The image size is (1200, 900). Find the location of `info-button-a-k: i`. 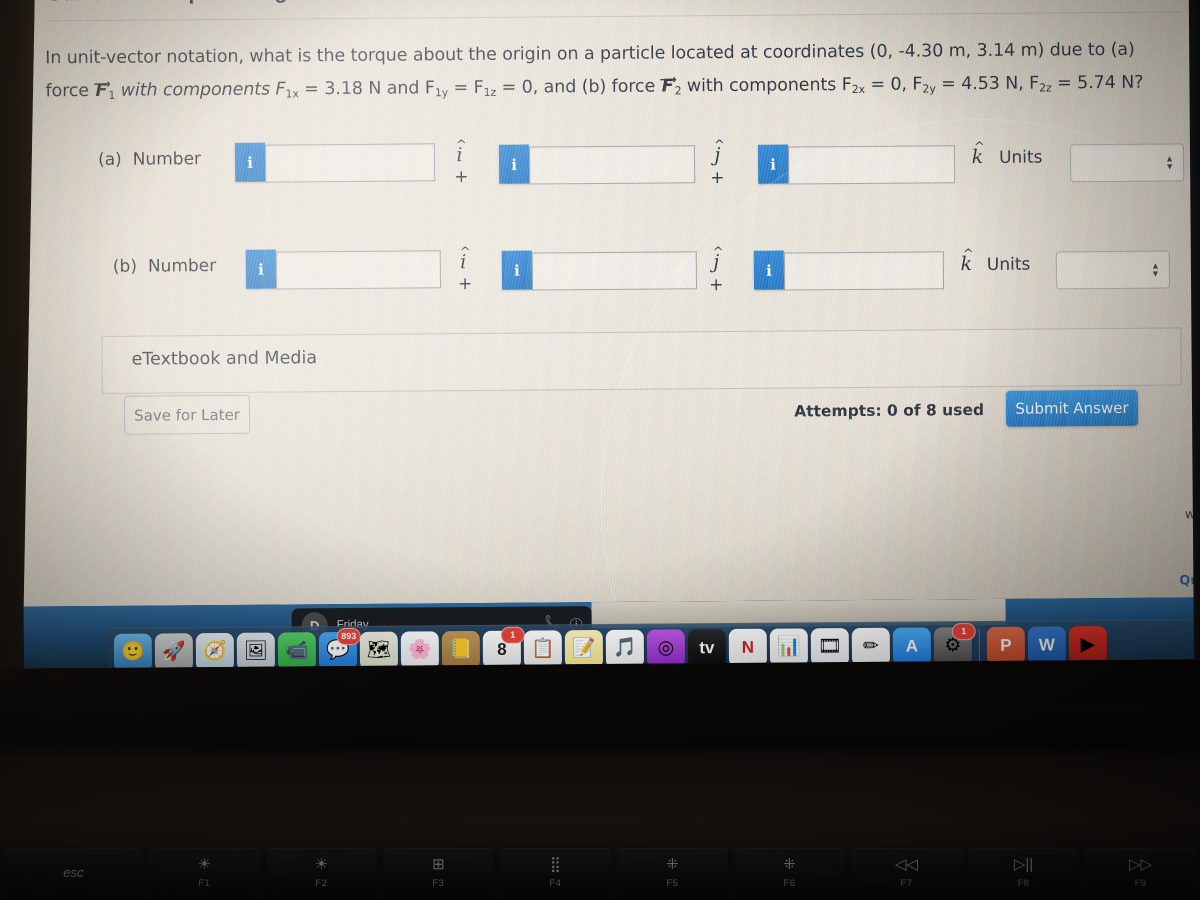

info-button-a-k: i is located at coordinates (773, 164).